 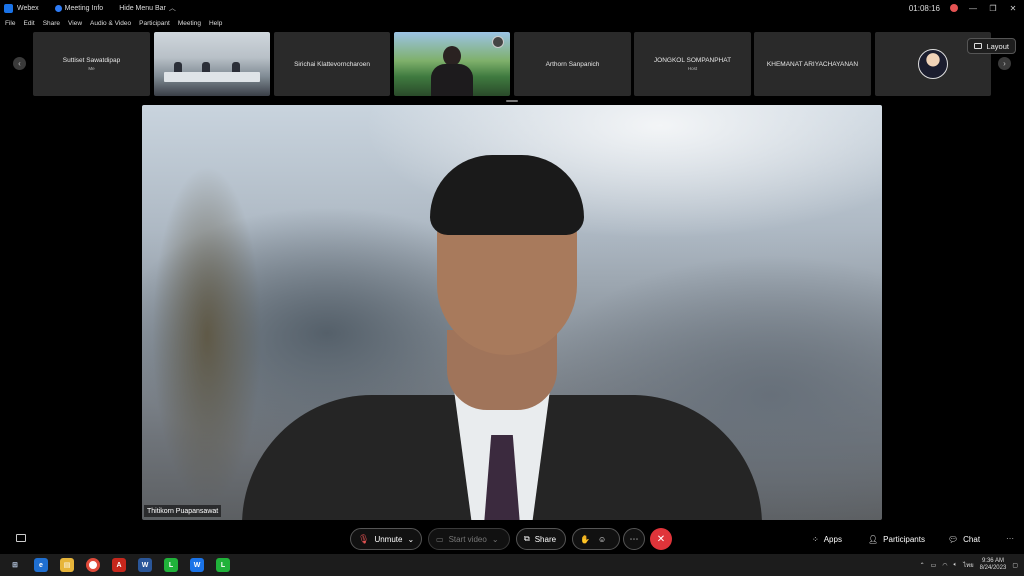 I want to click on menu-audio-video: Audio & Video, so click(x=110, y=23).